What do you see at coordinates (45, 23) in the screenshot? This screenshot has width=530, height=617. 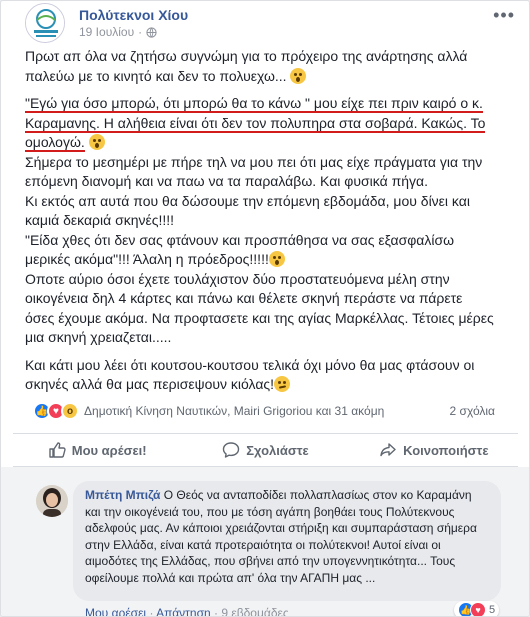 I see `page-avatar` at bounding box center [45, 23].